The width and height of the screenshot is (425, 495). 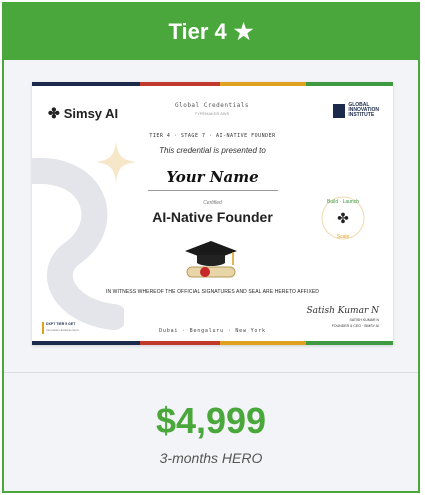 I want to click on recipient-name: Your Name, so click(x=212, y=177).